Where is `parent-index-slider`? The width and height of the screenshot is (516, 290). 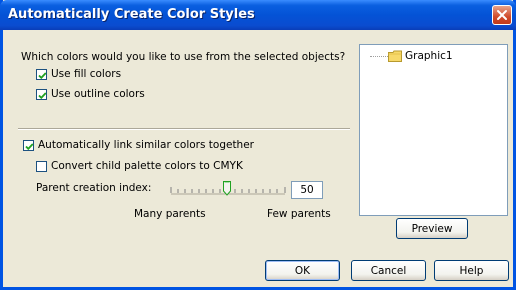
parent-index-slider is located at coordinates (228, 189).